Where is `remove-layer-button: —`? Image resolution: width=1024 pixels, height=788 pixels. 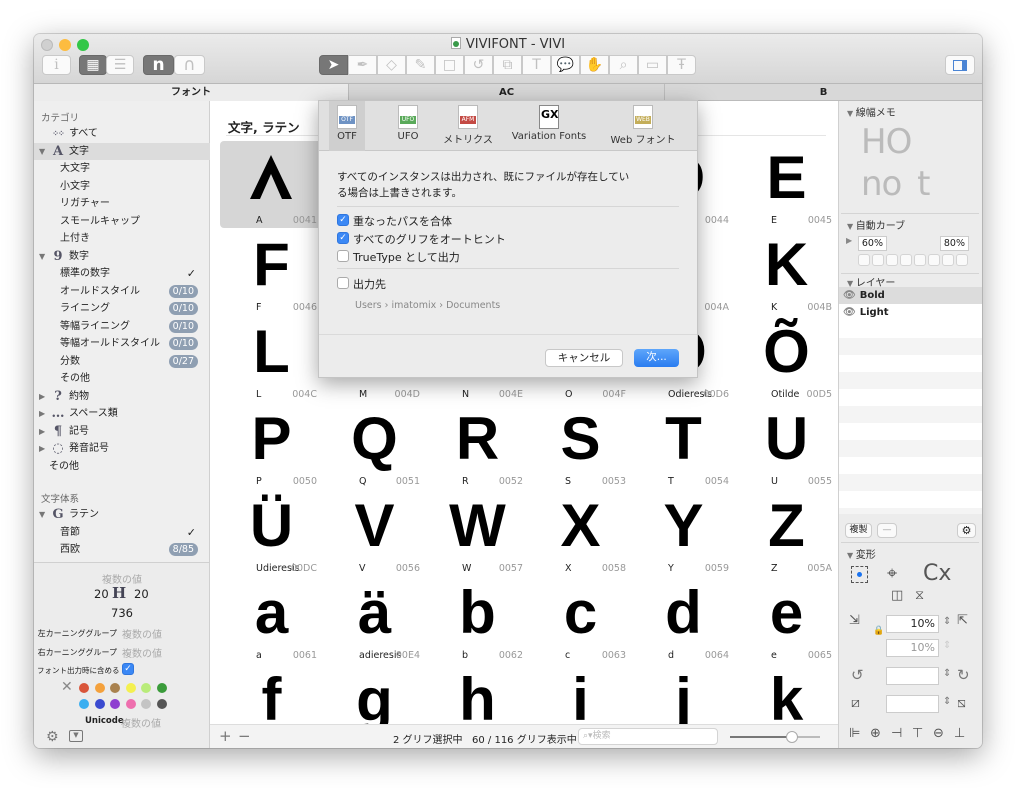 remove-layer-button: — is located at coordinates (887, 530).